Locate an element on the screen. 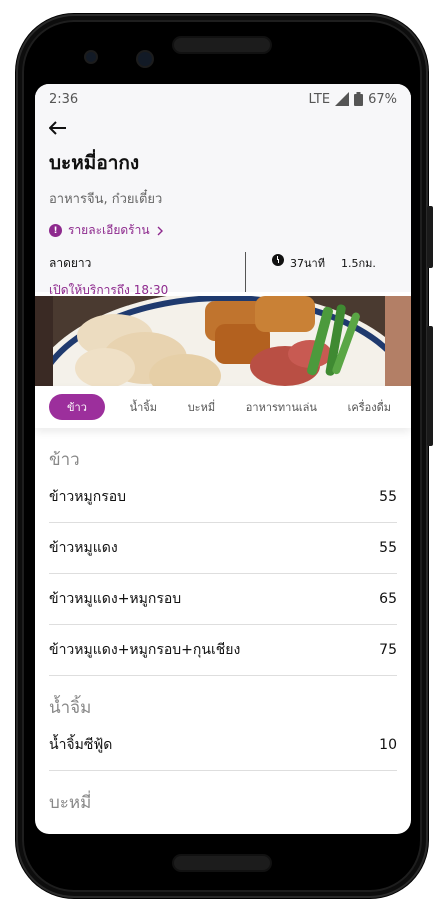  tab-appetizer: อาหารทานเล่น is located at coordinates (281, 407).